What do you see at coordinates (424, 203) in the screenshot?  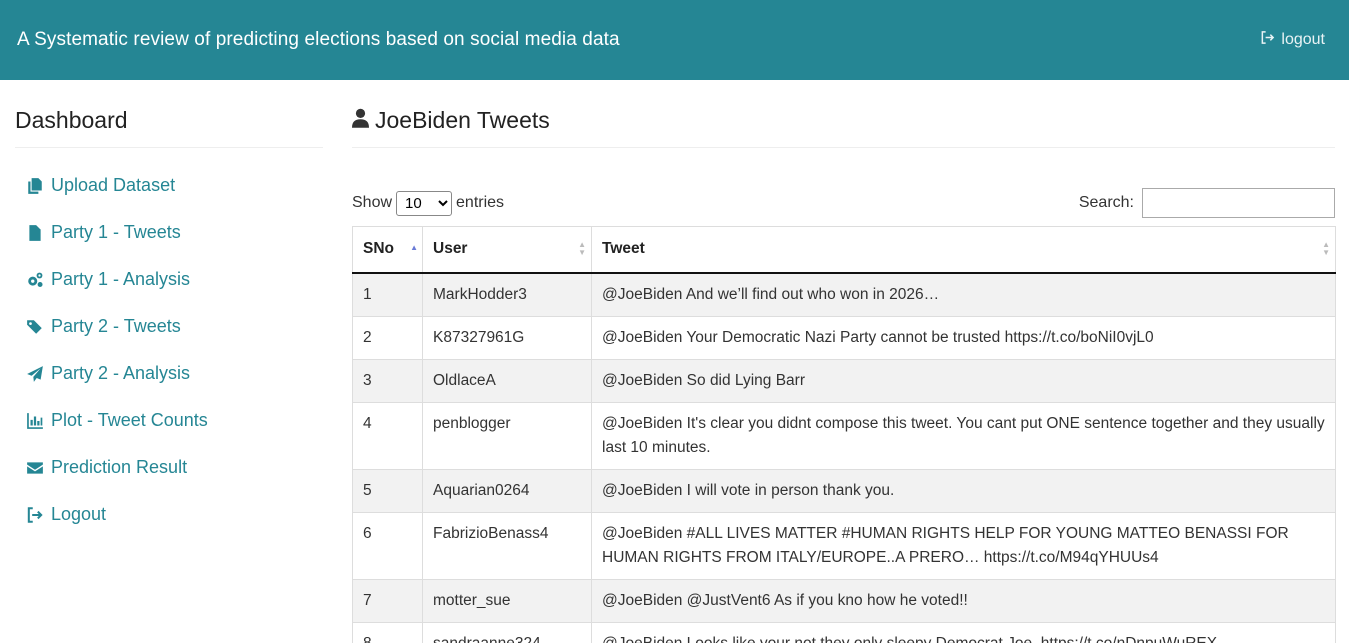 I see `entries-select: 10` at bounding box center [424, 203].